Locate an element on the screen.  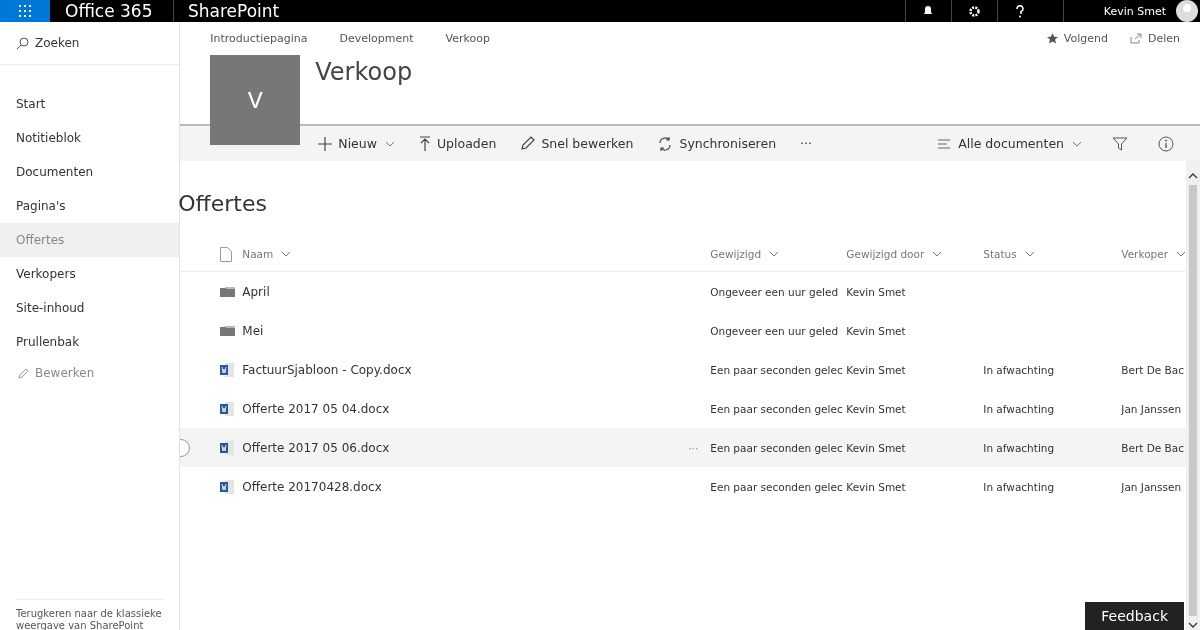
file-name: Offerte 20170428.docx is located at coordinates (312, 486).